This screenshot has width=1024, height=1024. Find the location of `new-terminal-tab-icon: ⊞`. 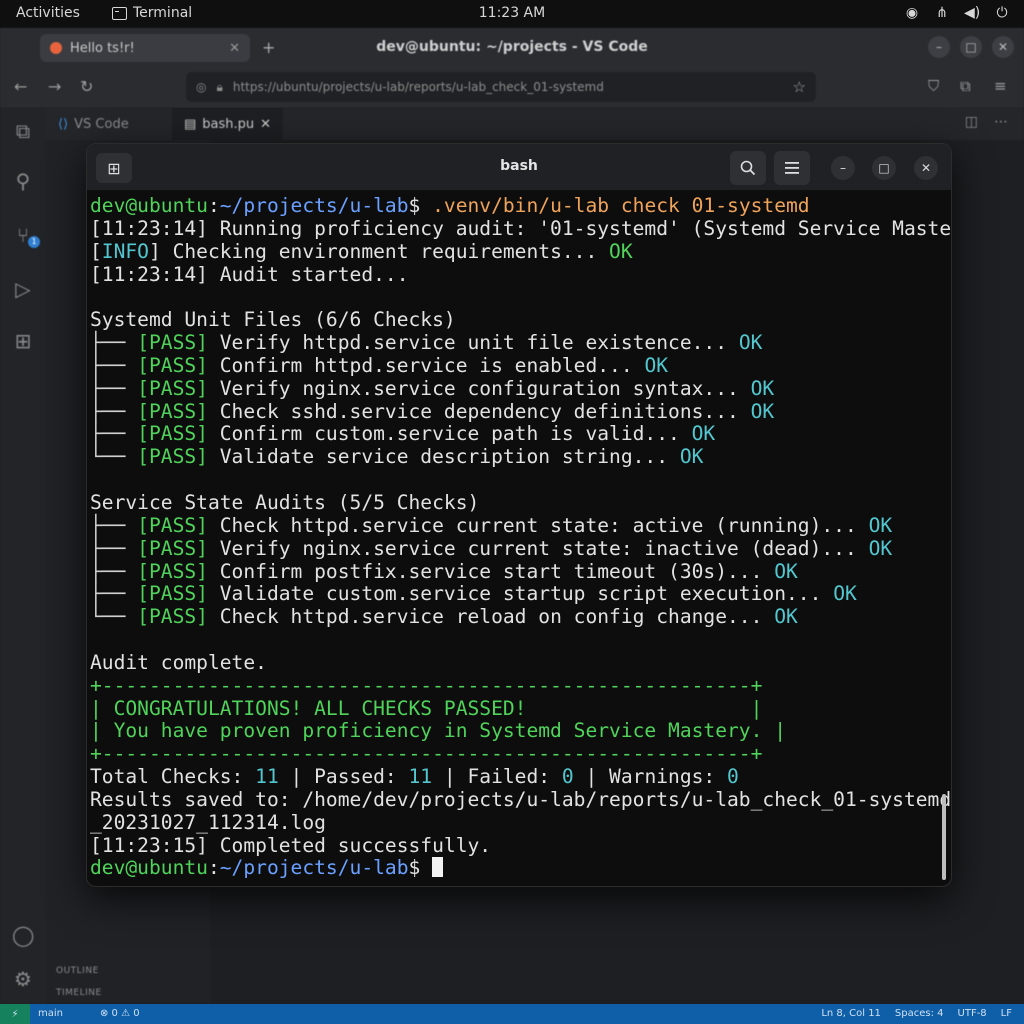

new-terminal-tab-icon: ⊞ is located at coordinates (114, 168).